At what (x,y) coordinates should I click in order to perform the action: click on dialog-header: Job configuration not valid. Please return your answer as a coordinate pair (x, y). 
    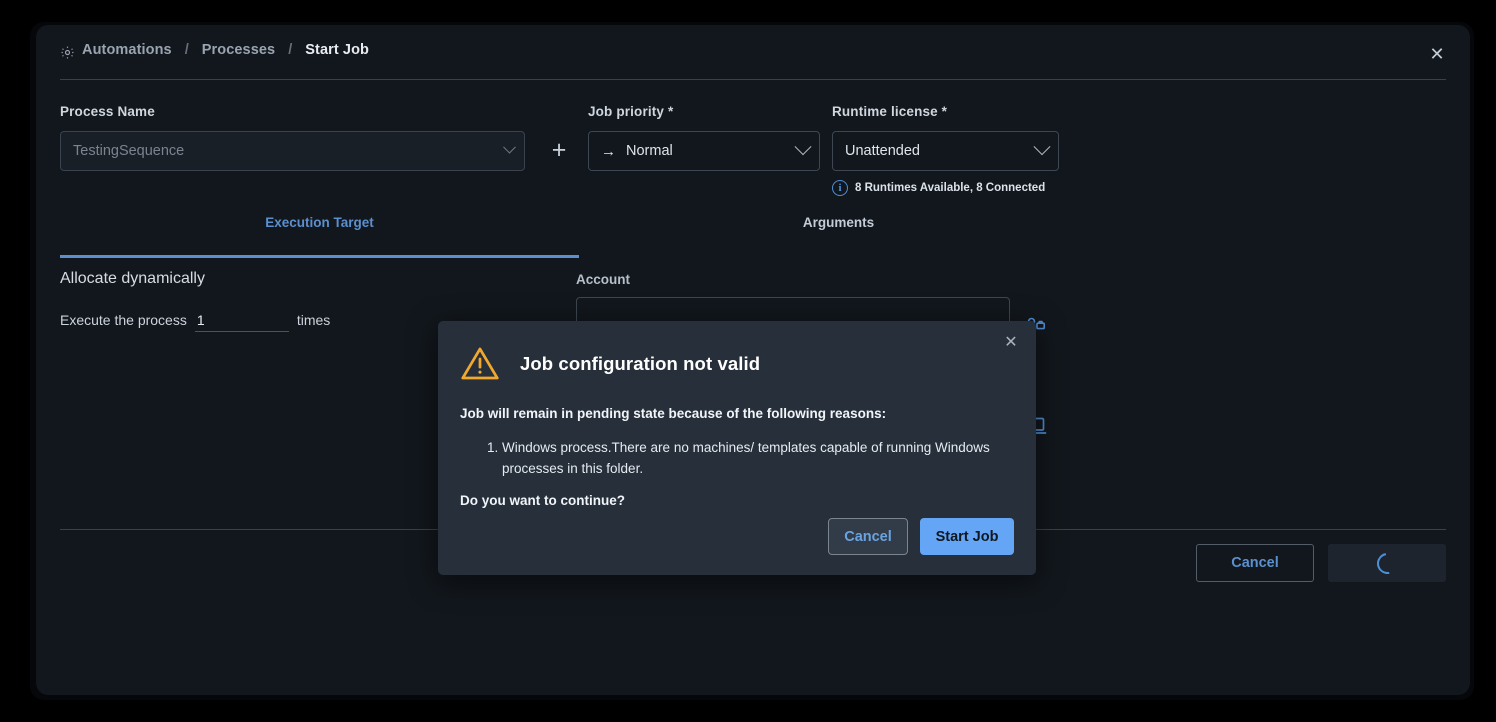
    Looking at the image, I should click on (610, 363).